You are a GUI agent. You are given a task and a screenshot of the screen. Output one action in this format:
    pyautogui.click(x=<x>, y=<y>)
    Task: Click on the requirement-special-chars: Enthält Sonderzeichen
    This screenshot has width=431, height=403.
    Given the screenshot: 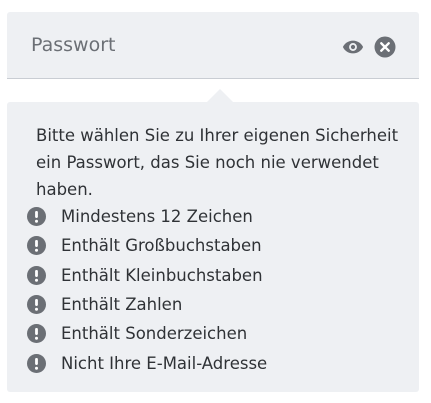 What is the action you would take?
    pyautogui.click(x=147, y=333)
    